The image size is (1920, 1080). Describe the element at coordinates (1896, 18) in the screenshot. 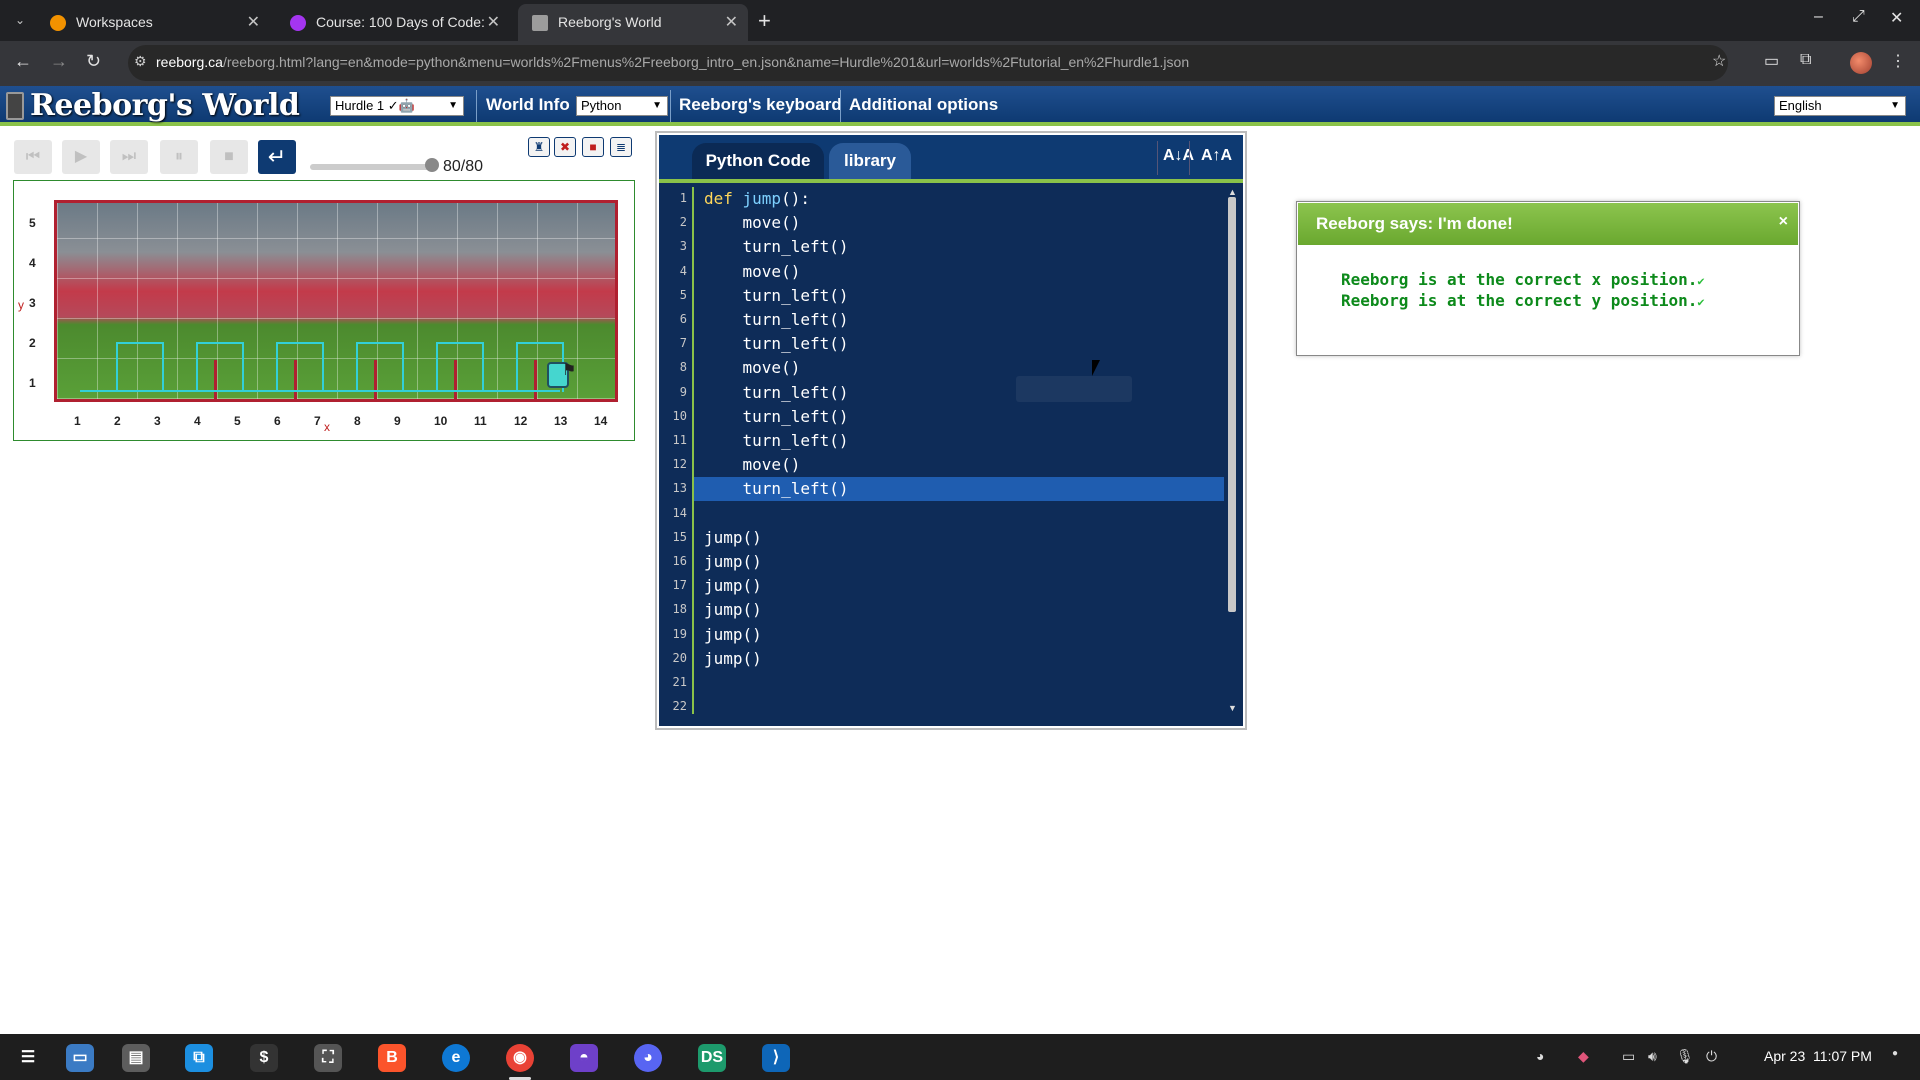

I see `close-window-icon: ✕` at that location.